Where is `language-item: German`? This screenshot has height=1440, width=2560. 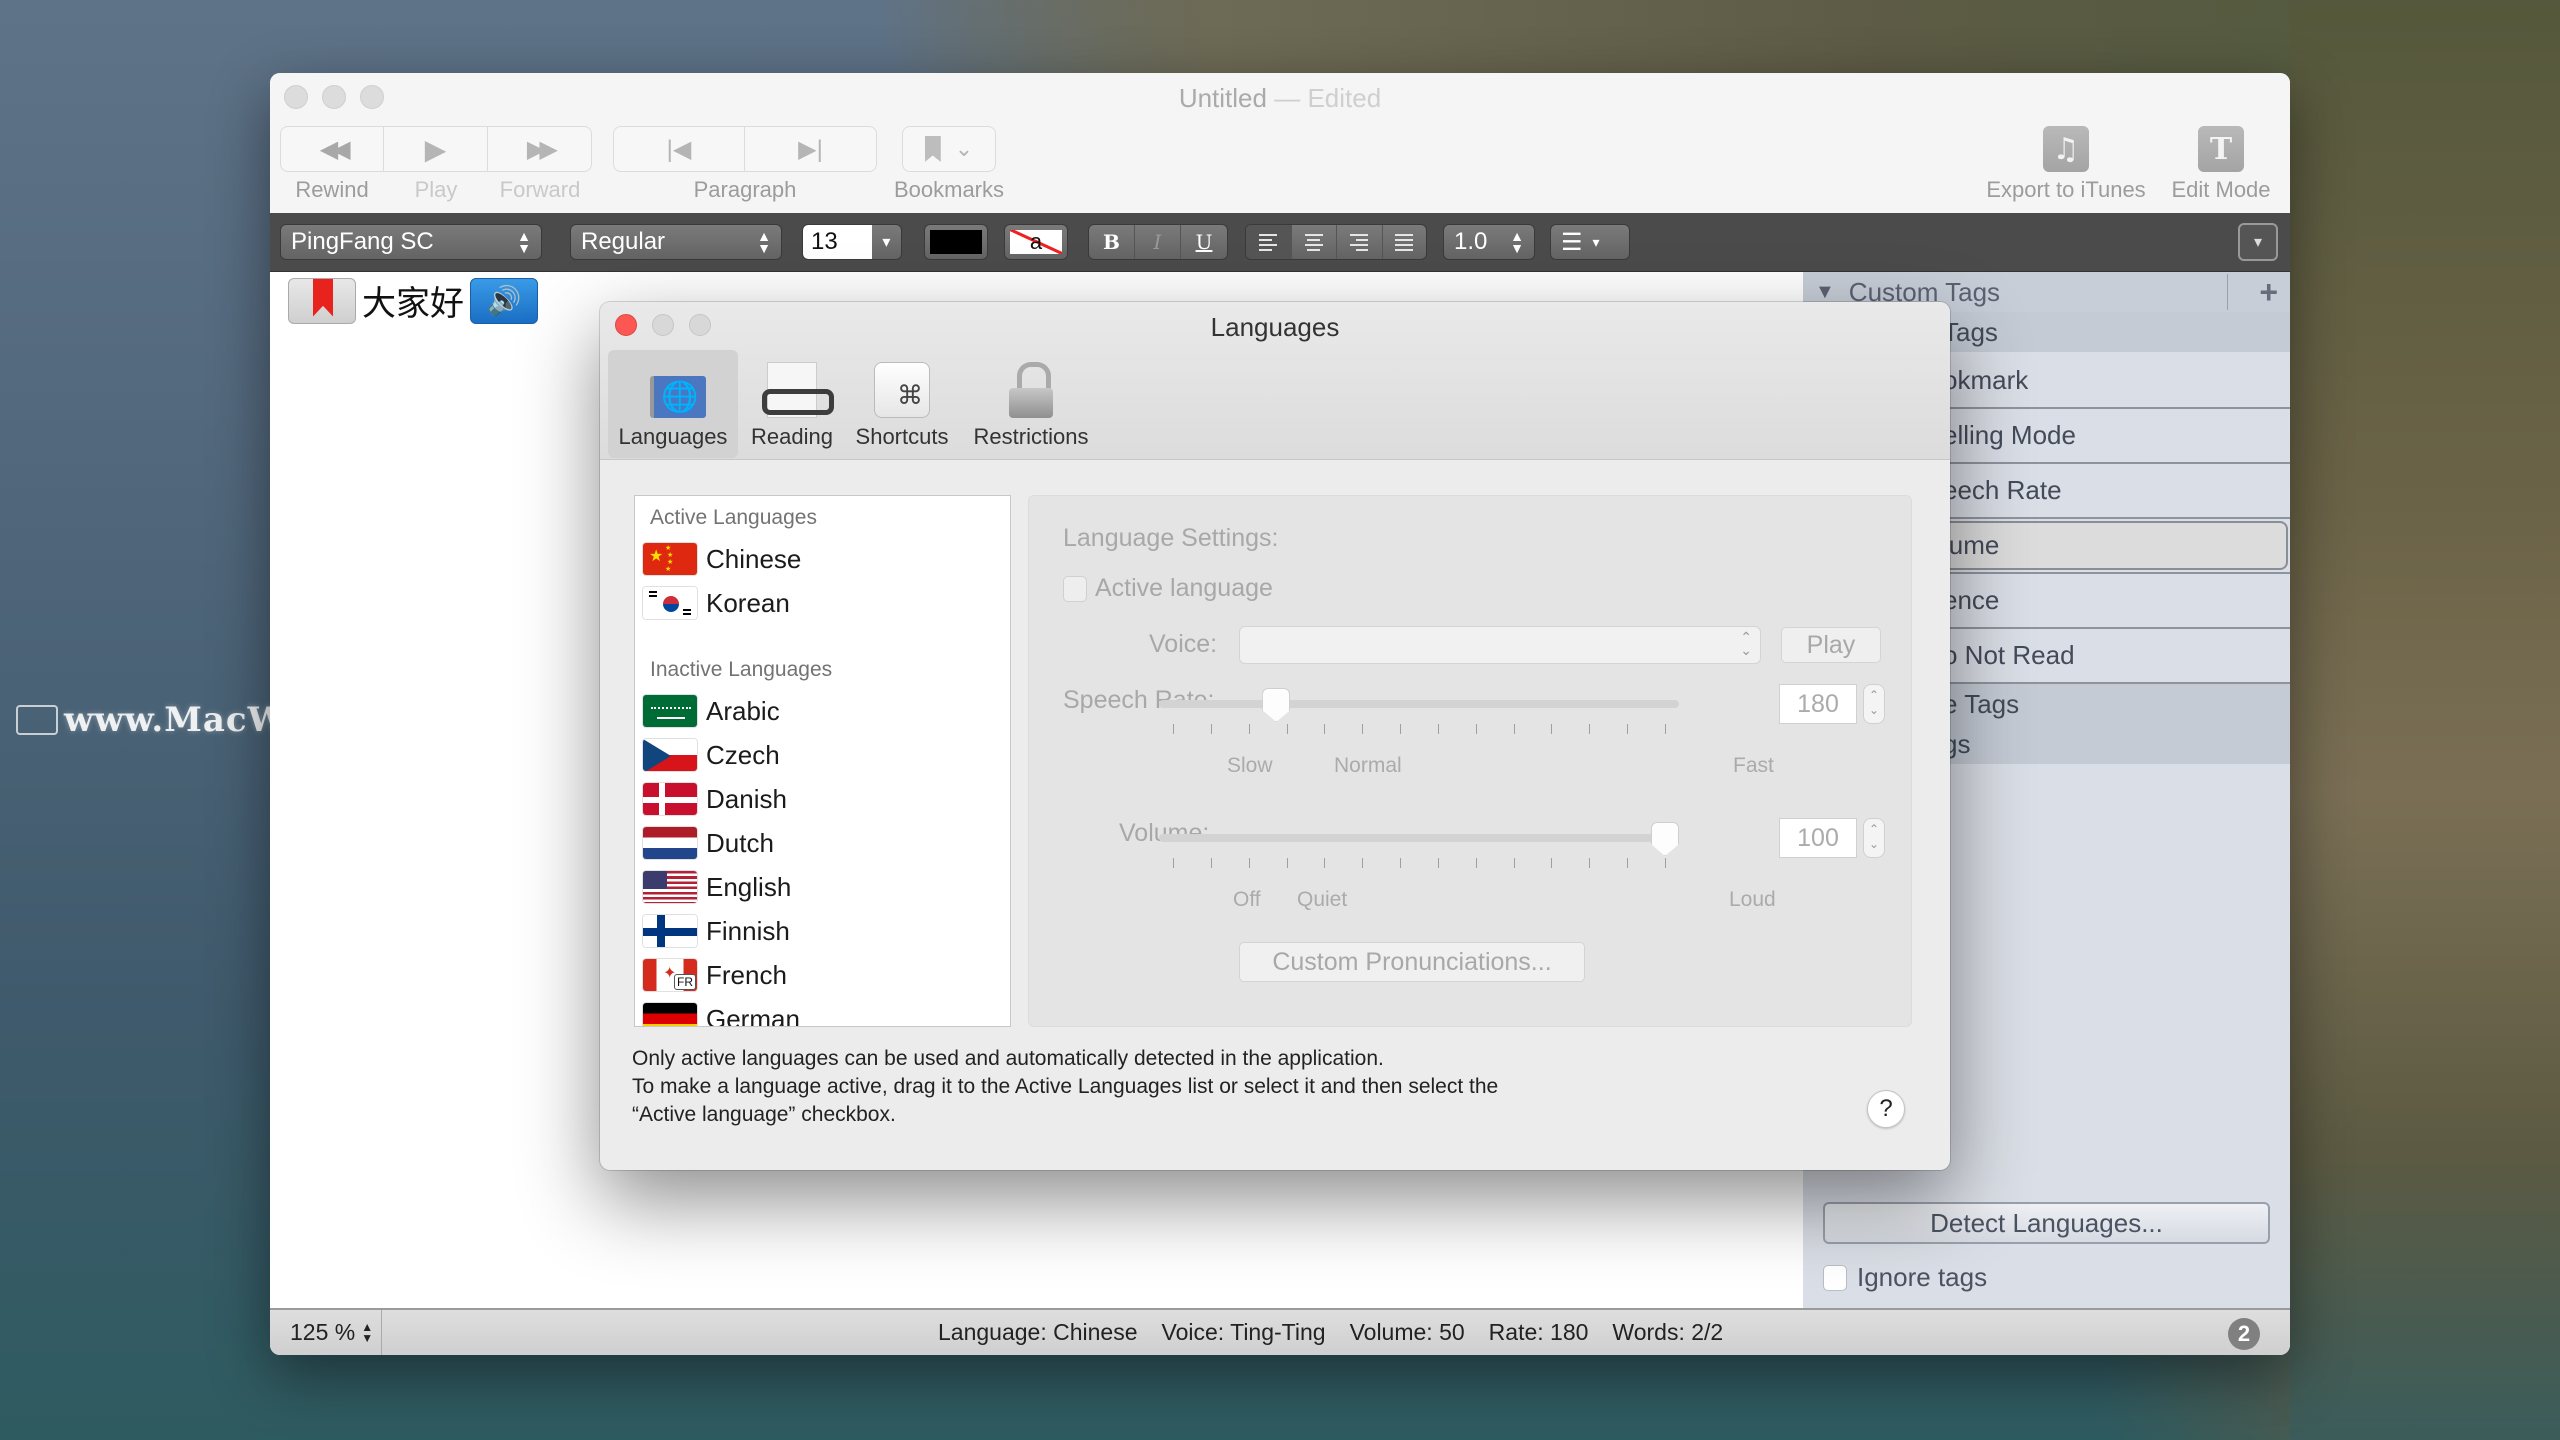 language-item: German is located at coordinates (721, 1014).